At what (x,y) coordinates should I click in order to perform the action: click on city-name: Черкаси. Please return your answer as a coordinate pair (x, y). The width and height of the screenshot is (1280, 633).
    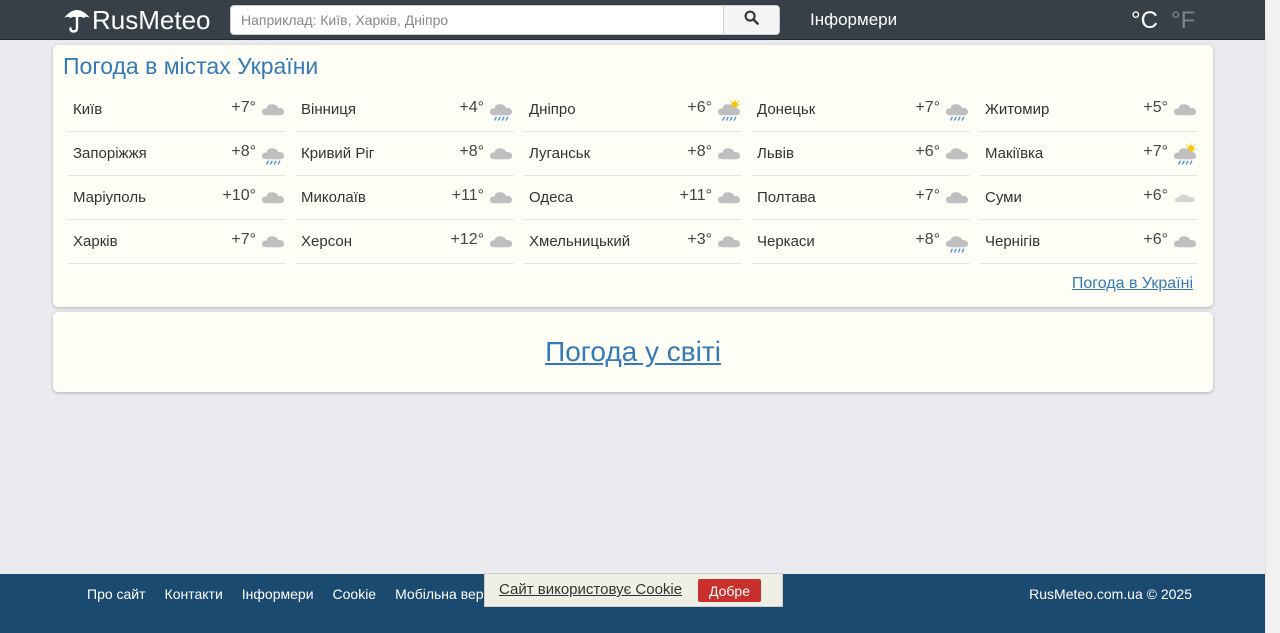
    Looking at the image, I should click on (786, 241).